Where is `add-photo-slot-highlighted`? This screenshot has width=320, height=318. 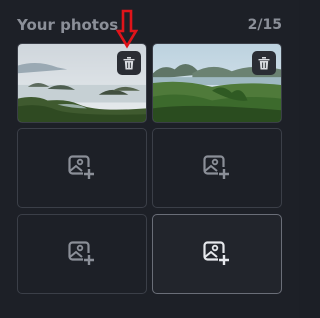 add-photo-slot-highlighted is located at coordinates (217, 254).